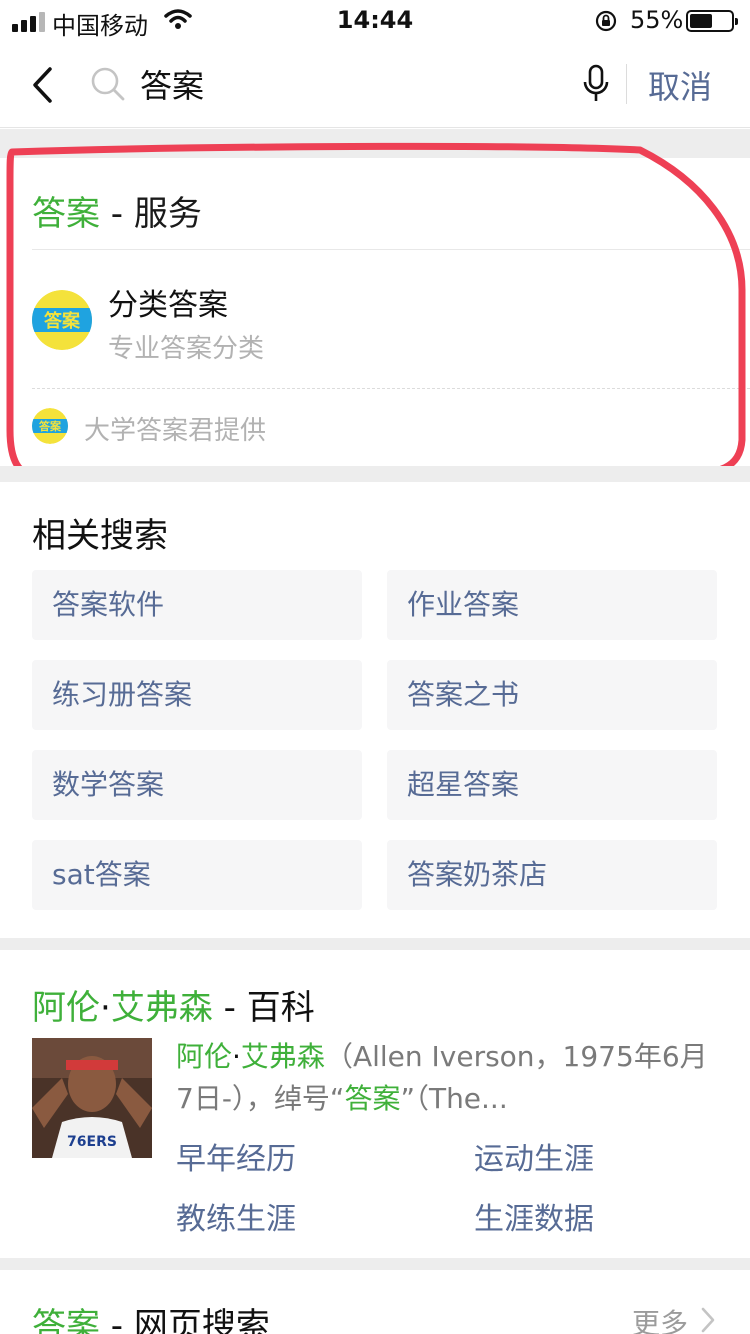 This screenshot has height=1334, width=750. What do you see at coordinates (108, 84) in the screenshot?
I see `search-icon` at bounding box center [108, 84].